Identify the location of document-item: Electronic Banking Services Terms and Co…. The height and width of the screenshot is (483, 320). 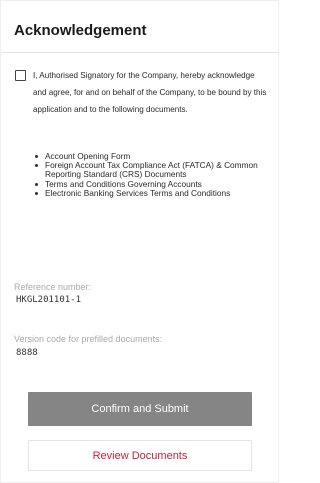
(150, 193).